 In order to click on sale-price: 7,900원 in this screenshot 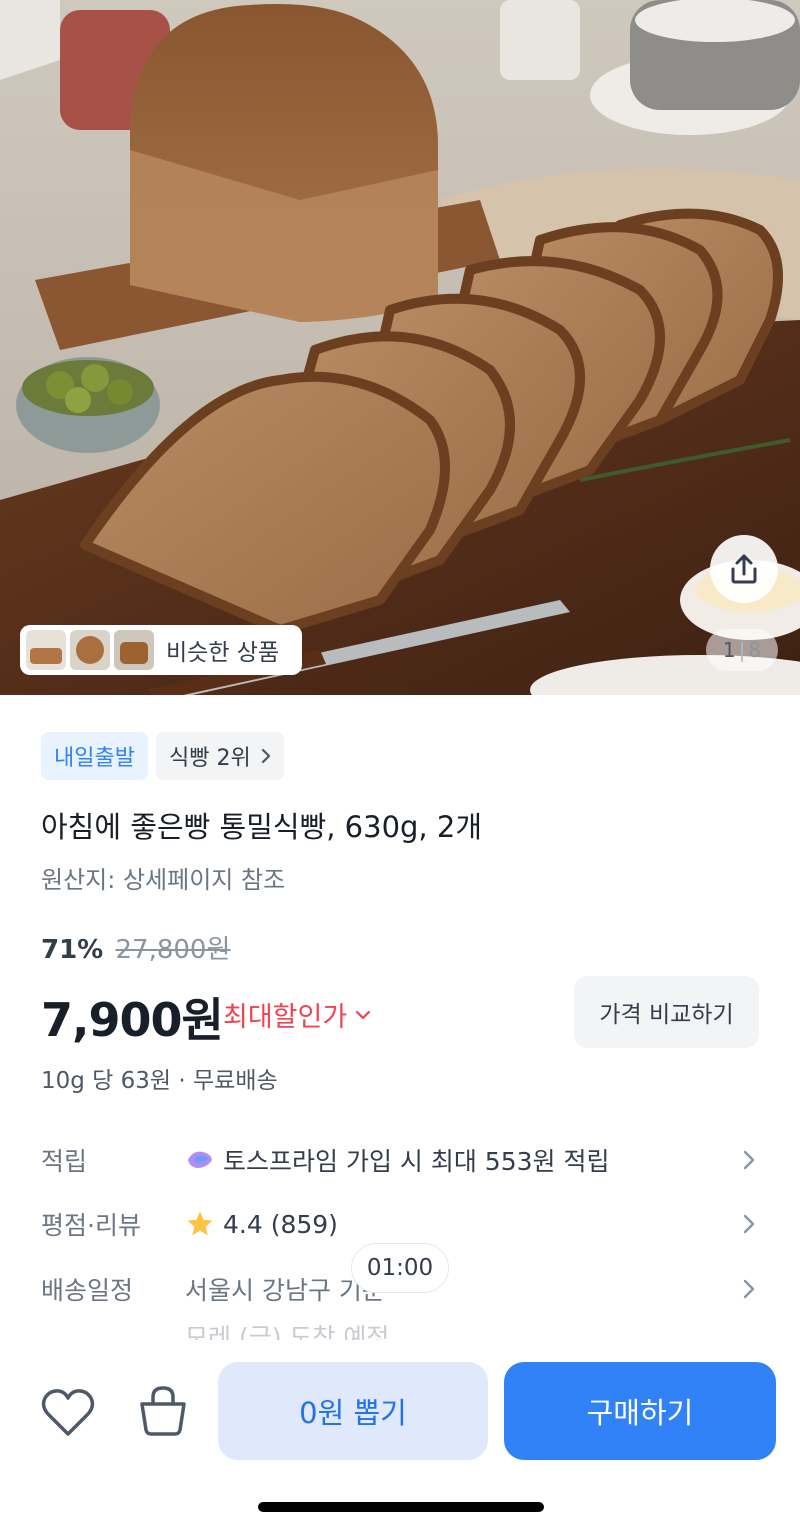, I will do `click(132, 1020)`.